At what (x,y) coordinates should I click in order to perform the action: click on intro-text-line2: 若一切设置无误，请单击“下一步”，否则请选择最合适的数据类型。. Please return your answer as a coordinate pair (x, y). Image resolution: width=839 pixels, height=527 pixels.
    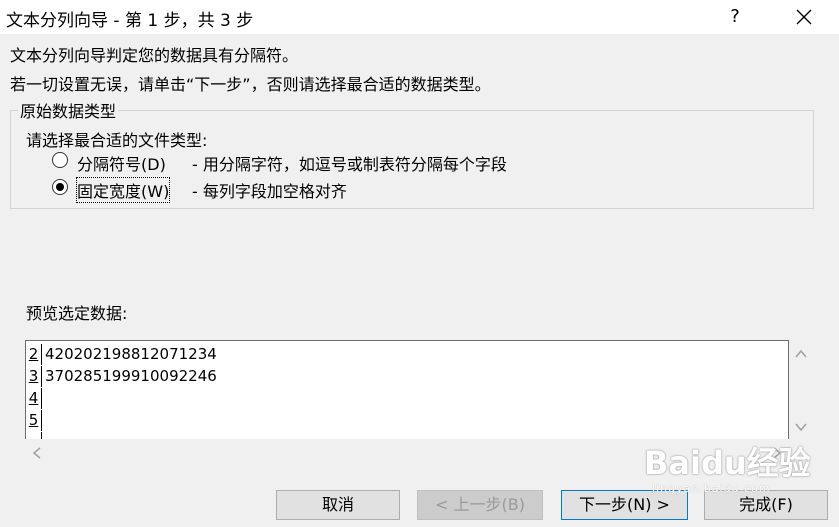
    Looking at the image, I should click on (250, 84).